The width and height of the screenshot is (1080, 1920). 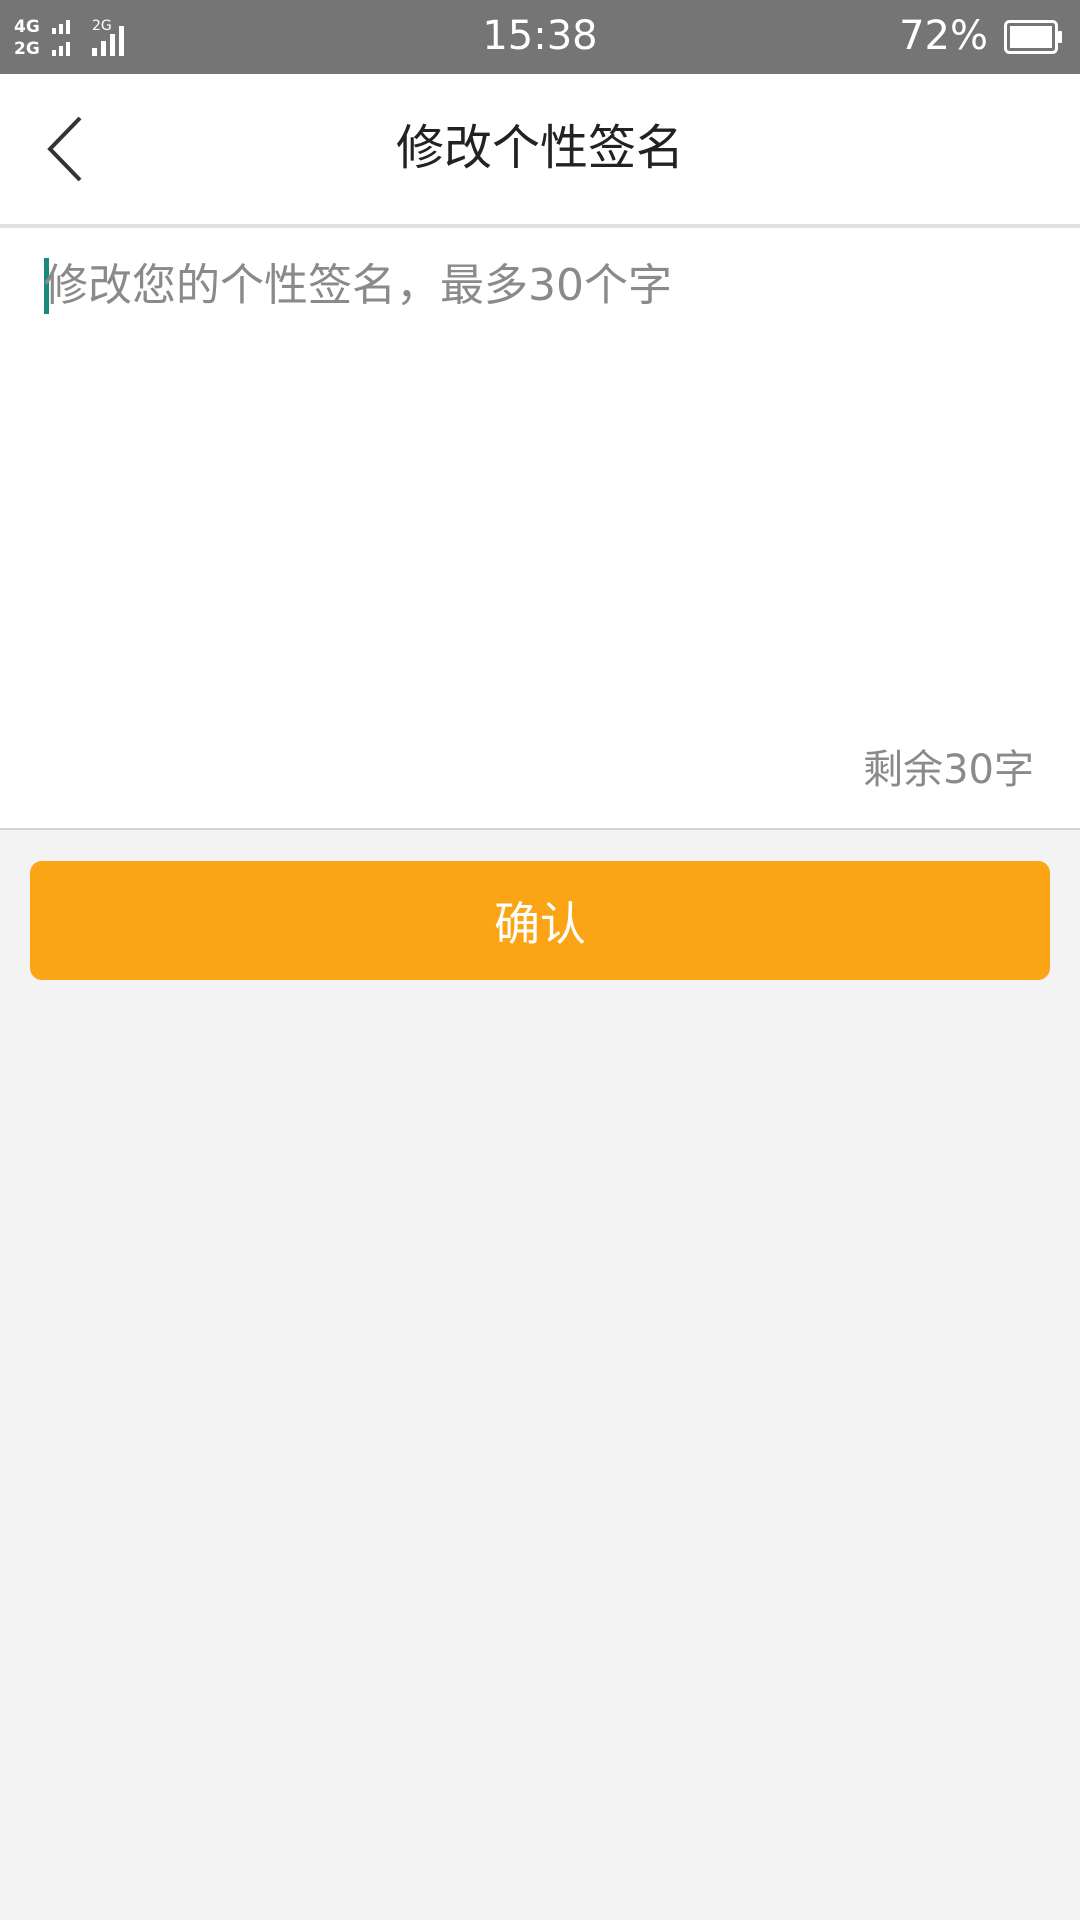 I want to click on battery-icon, so click(x=1033, y=37).